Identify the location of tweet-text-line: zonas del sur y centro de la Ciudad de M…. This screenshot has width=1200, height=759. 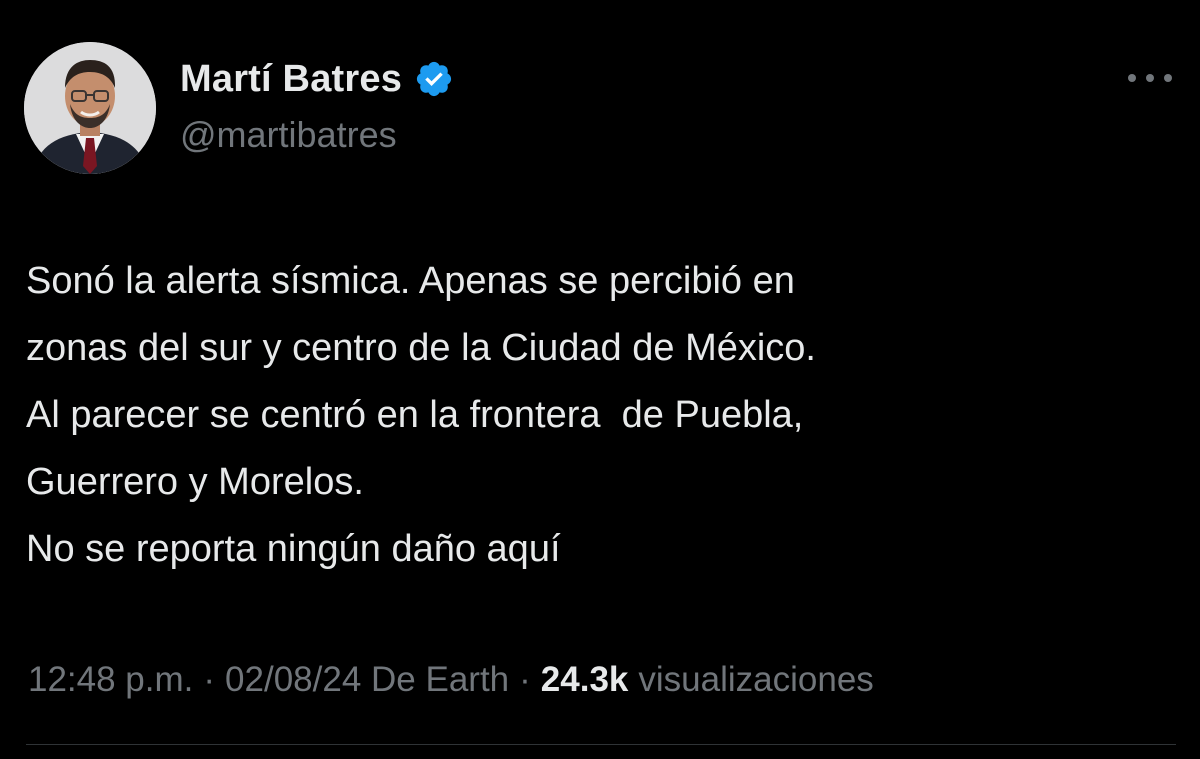
(421, 348).